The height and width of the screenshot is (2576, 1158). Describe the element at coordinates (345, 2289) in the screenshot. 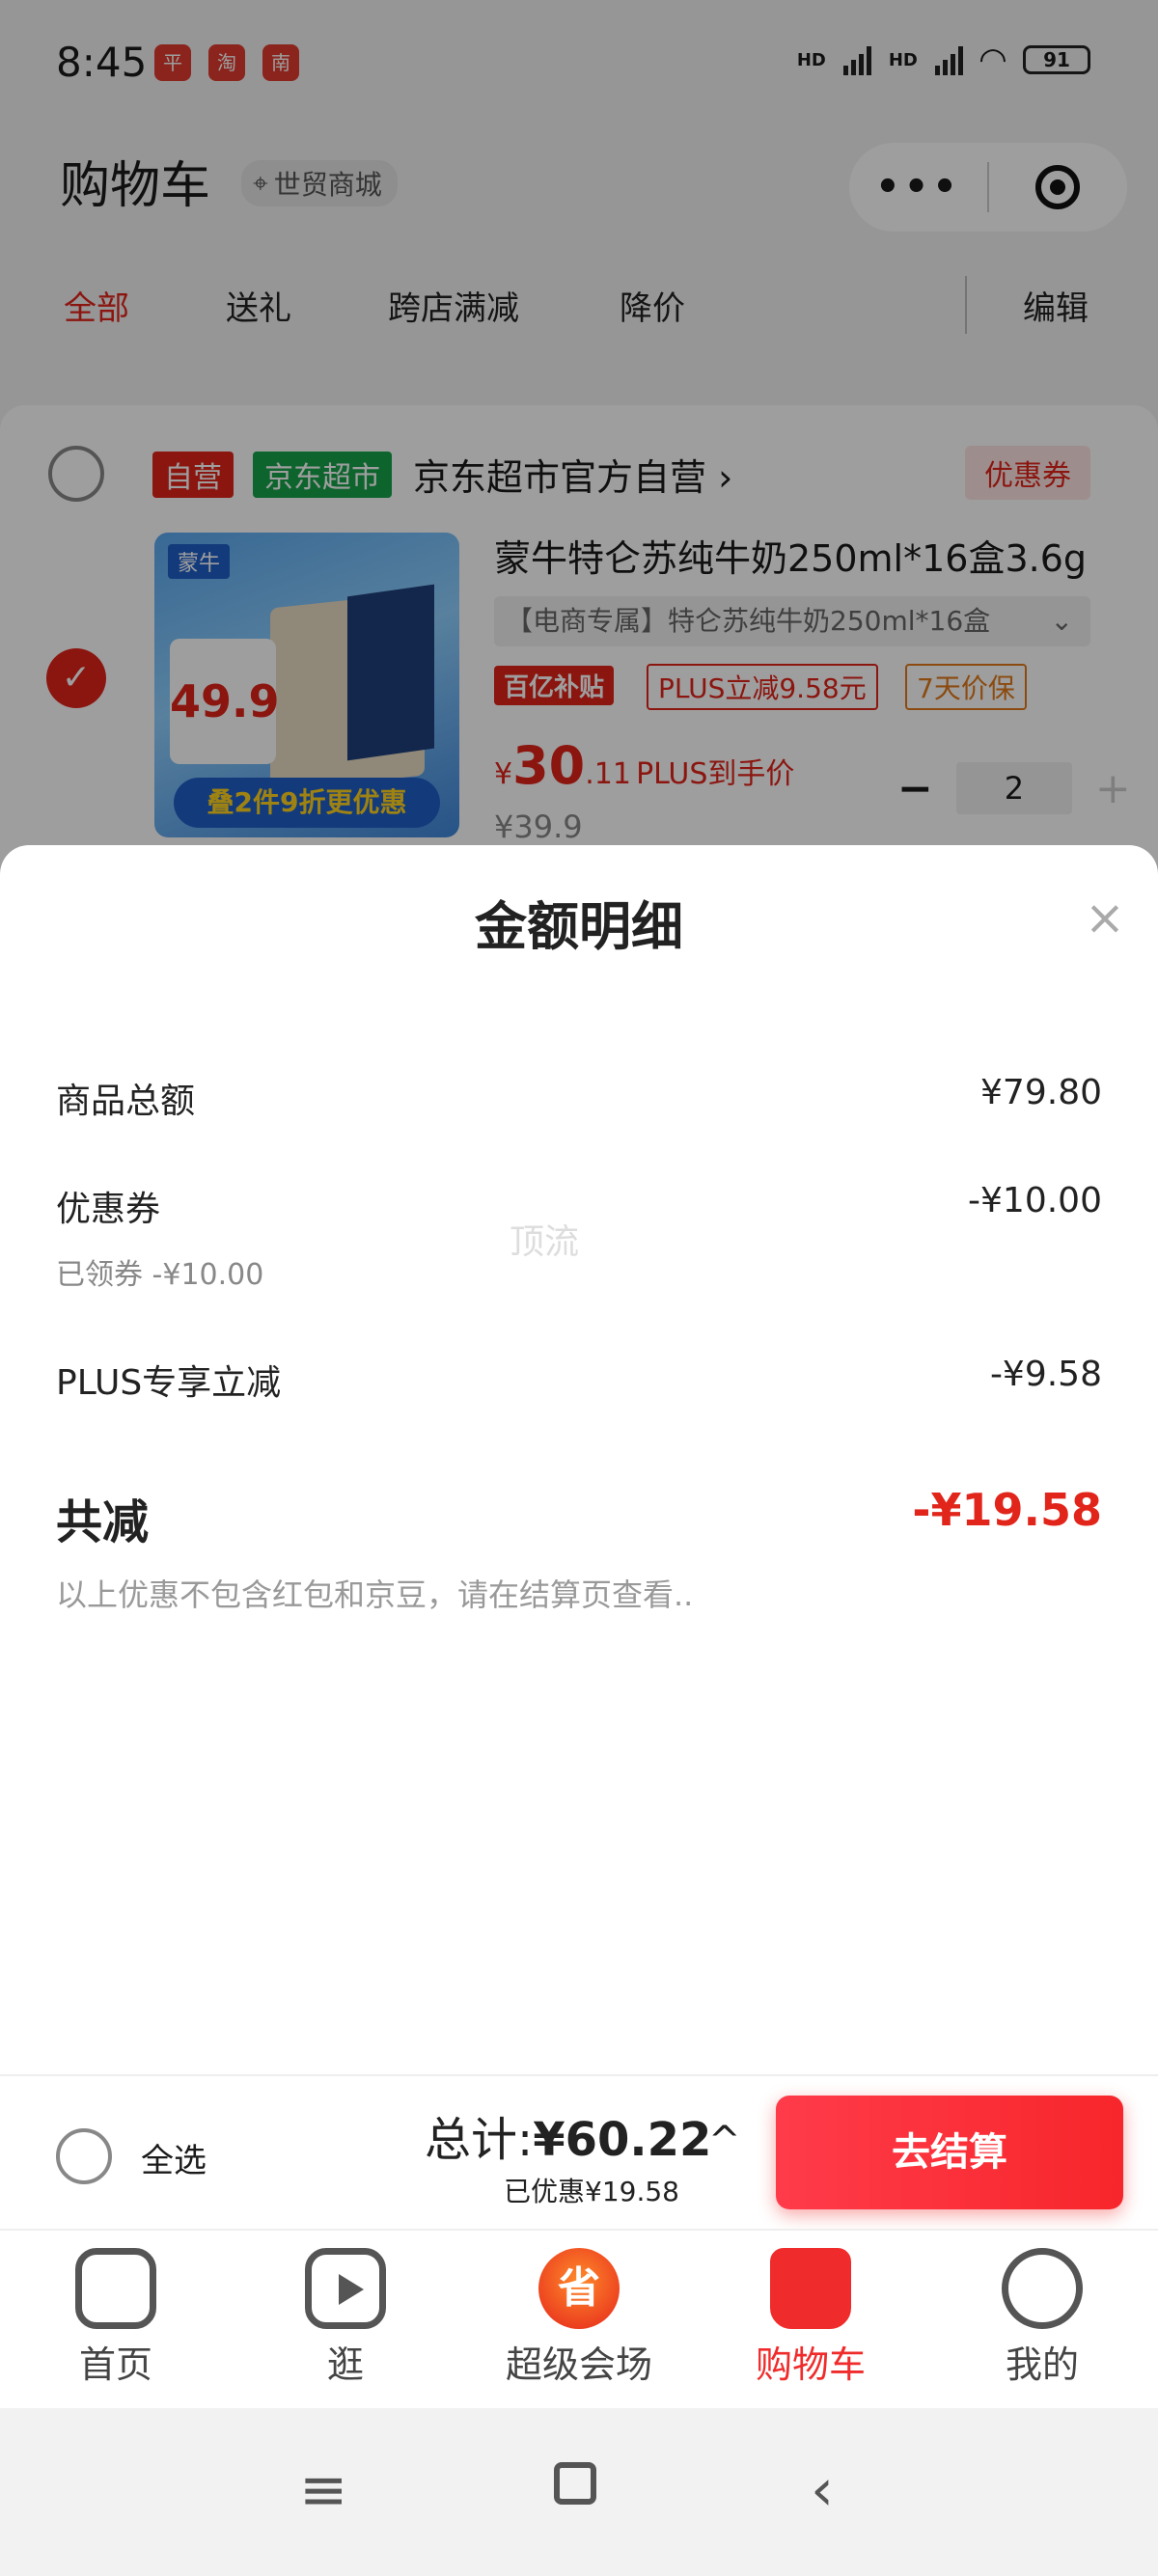

I see `play-icon` at that location.